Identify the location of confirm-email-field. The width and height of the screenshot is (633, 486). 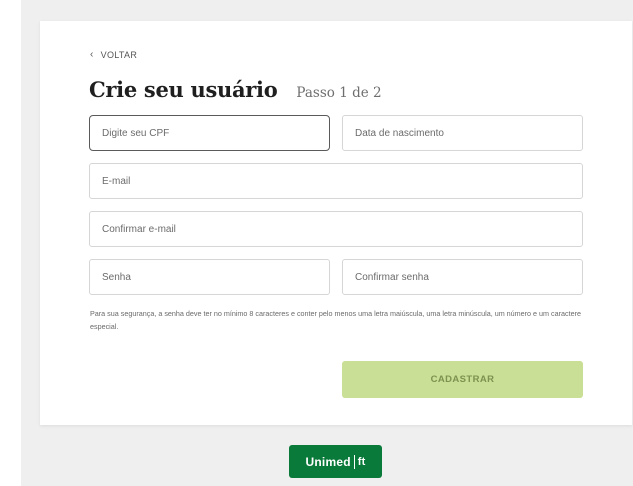
(336, 229).